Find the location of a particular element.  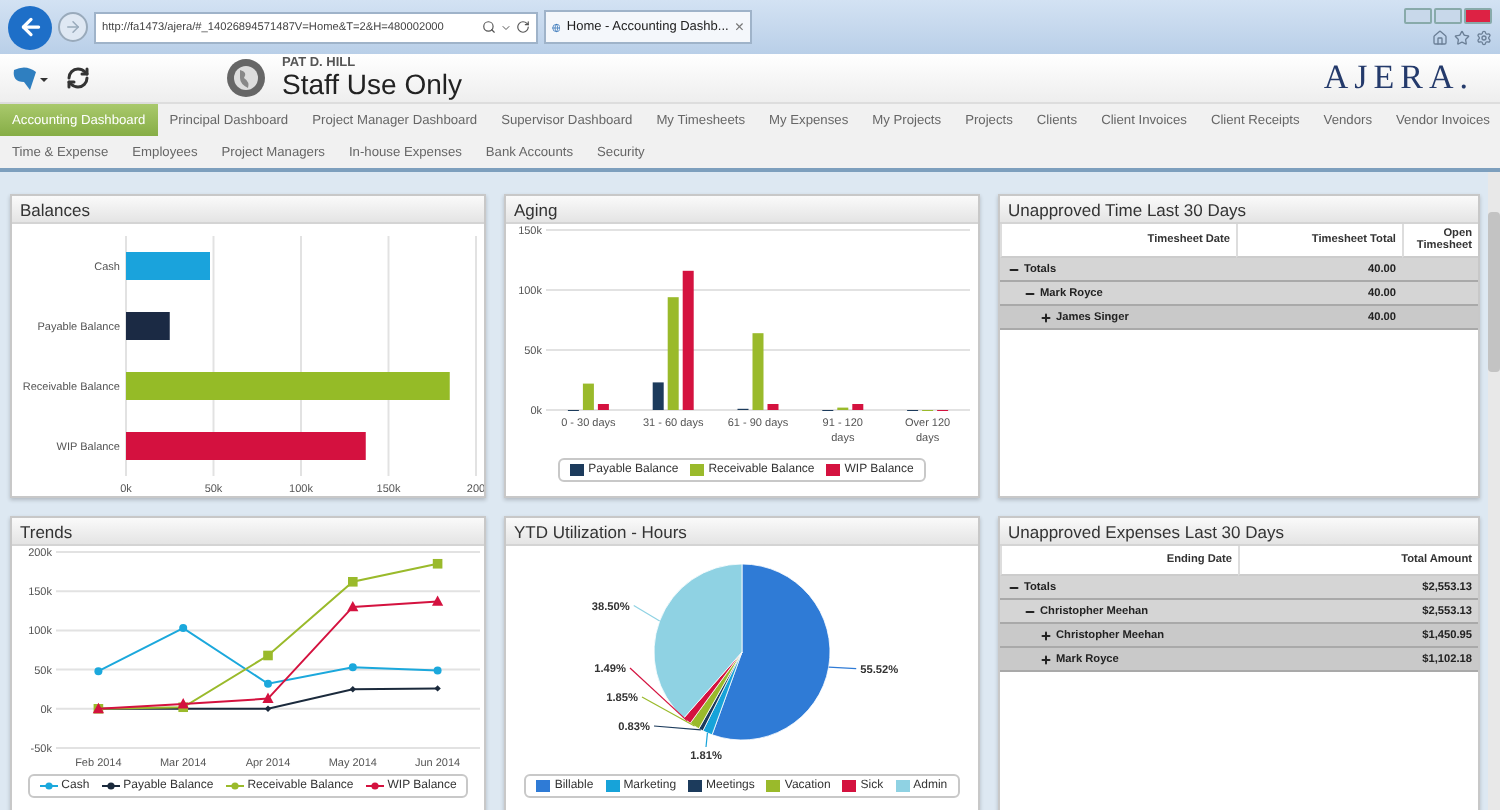

star-icon is located at coordinates (1462, 38).